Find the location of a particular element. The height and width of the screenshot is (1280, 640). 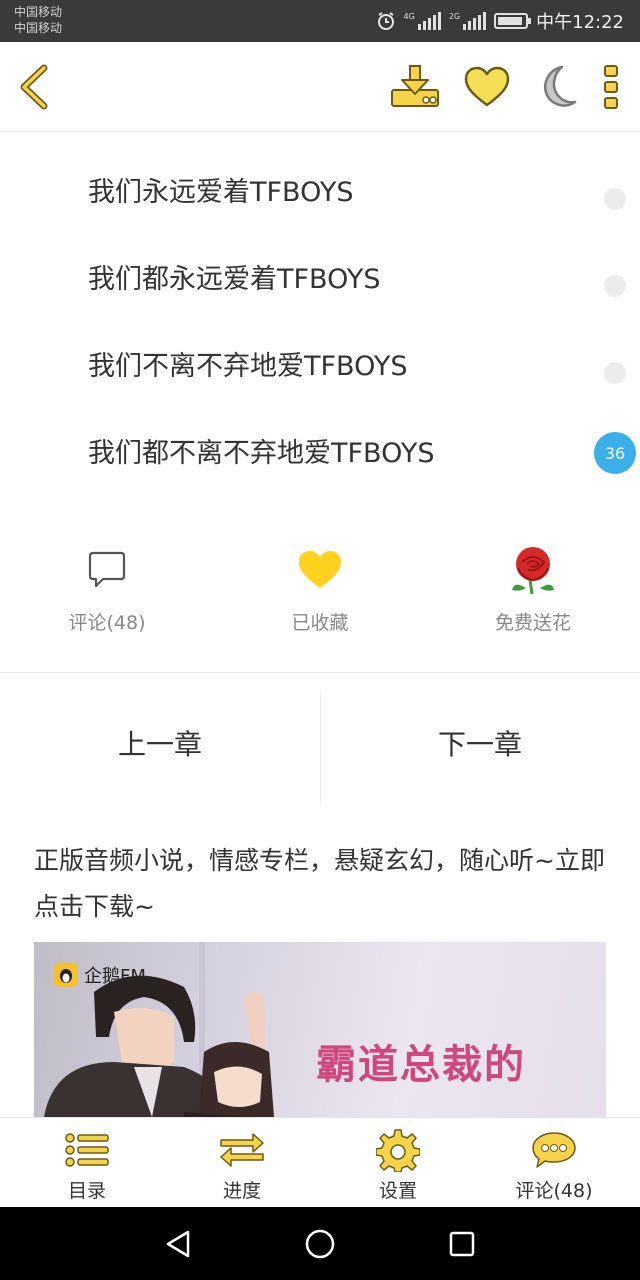

chapter-actions: 评论(48) 已收藏 免费送花 is located at coordinates (320, 605).